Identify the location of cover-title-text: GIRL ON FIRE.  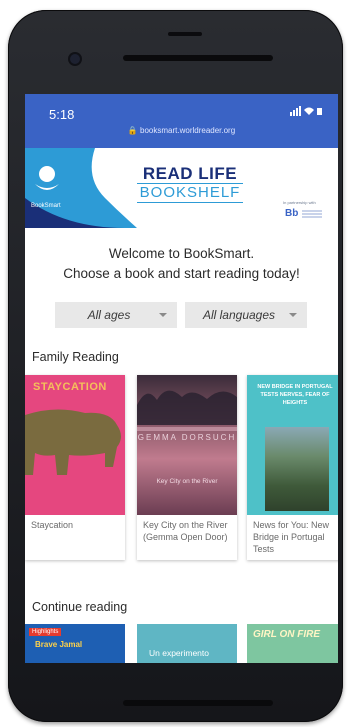
(287, 634).